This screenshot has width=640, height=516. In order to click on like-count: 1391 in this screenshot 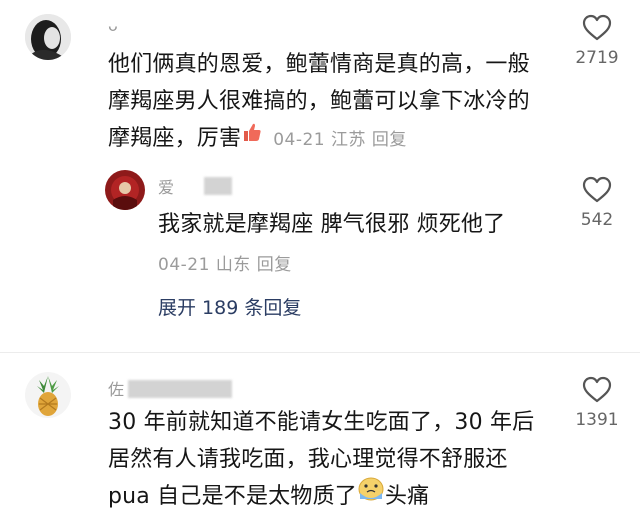, I will do `click(597, 420)`.